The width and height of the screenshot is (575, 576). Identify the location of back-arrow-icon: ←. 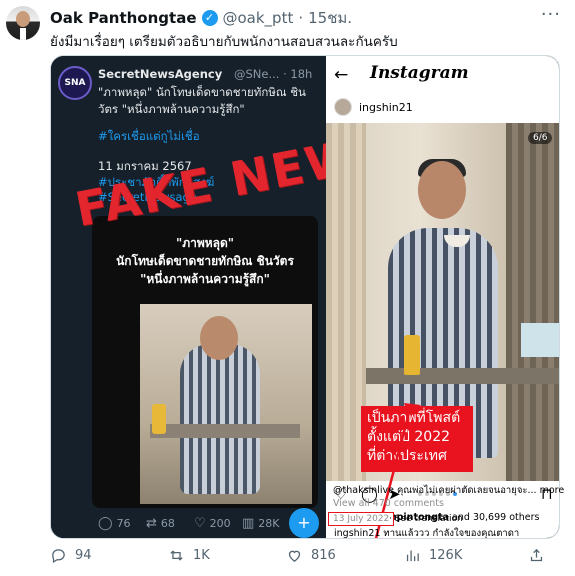
(341, 75).